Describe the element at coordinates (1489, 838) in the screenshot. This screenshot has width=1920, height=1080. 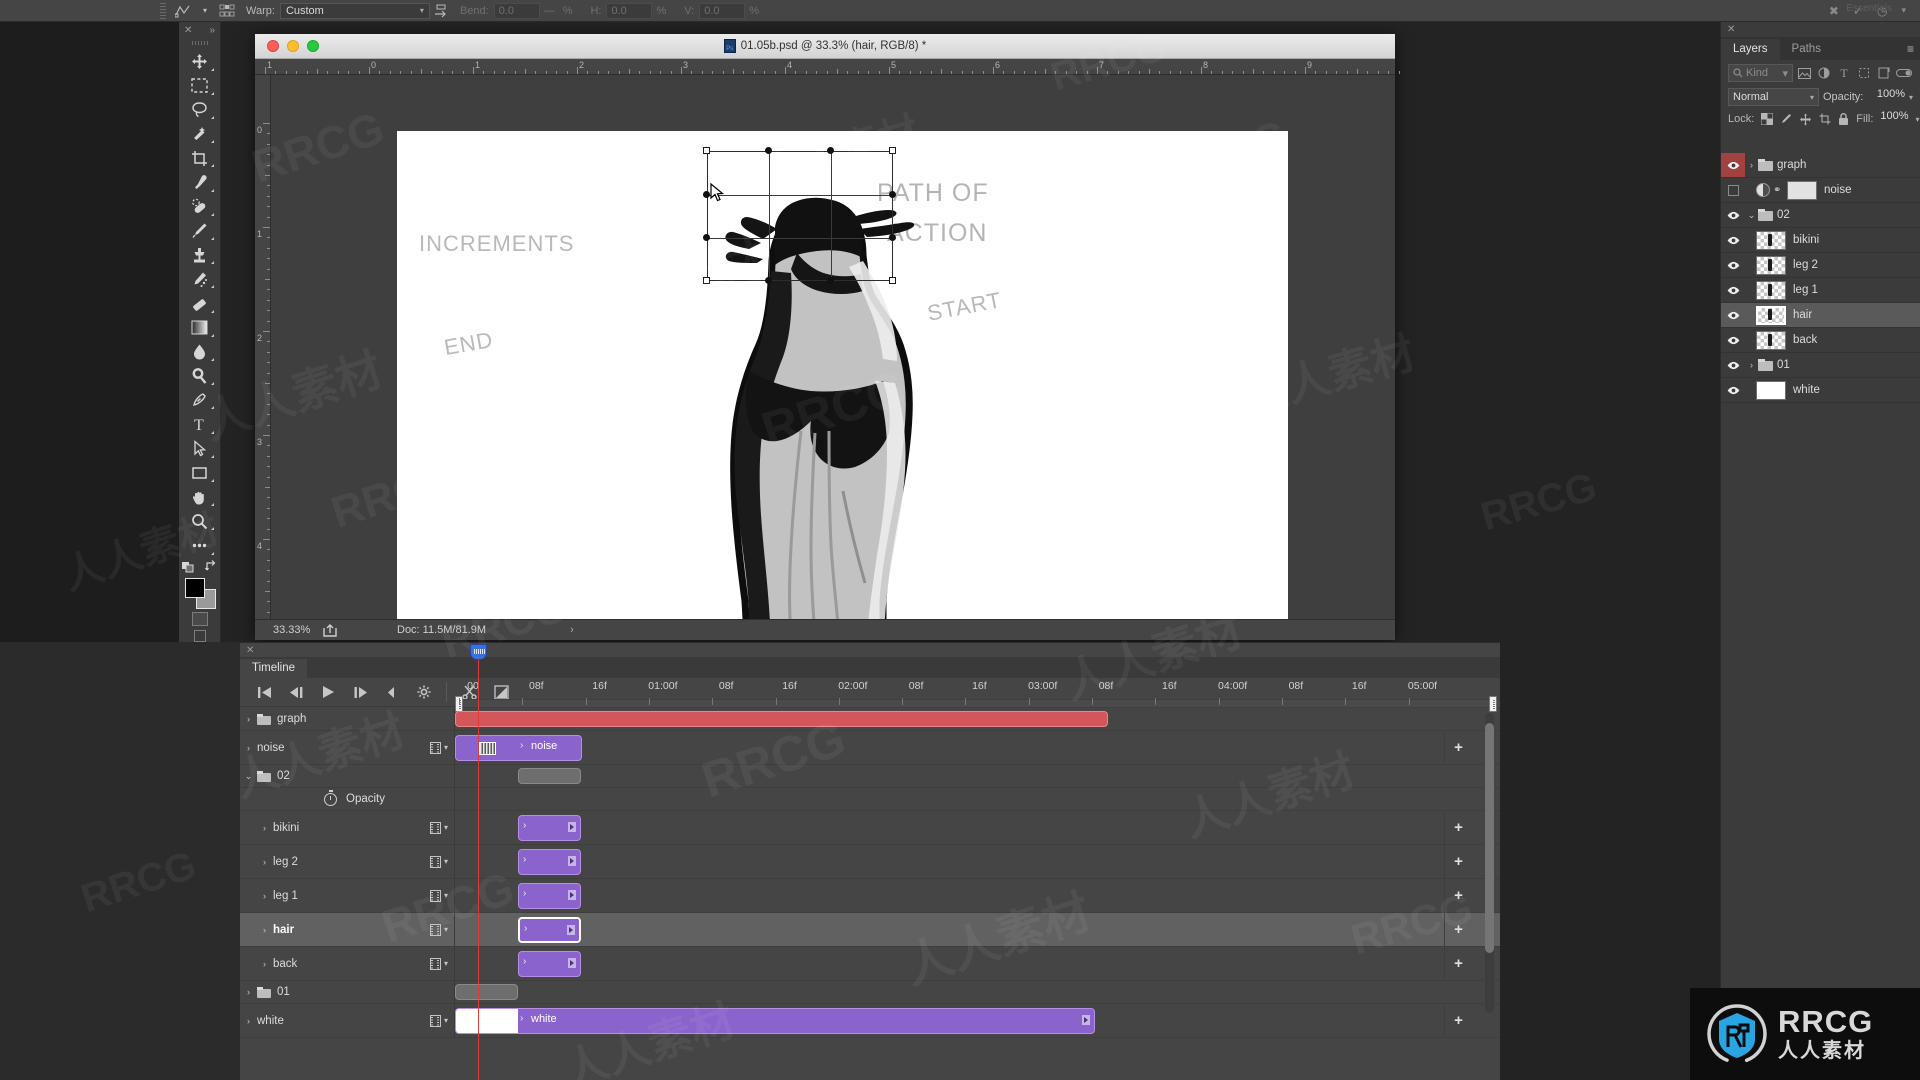
I see `timeline-scrollbar-thumb` at that location.